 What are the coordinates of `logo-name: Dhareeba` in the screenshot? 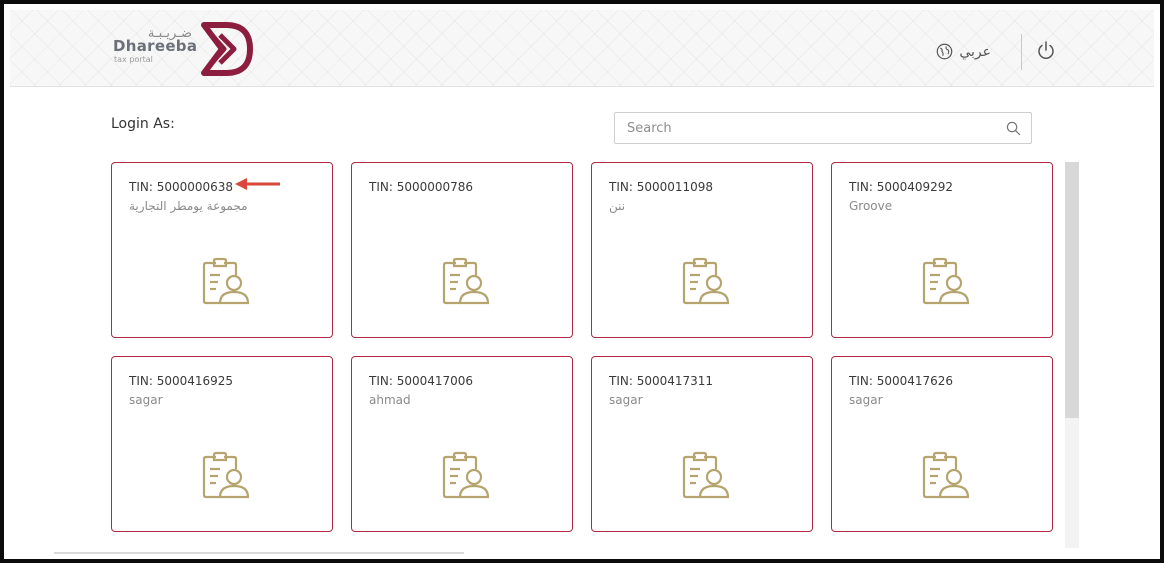 It's located at (155, 46).